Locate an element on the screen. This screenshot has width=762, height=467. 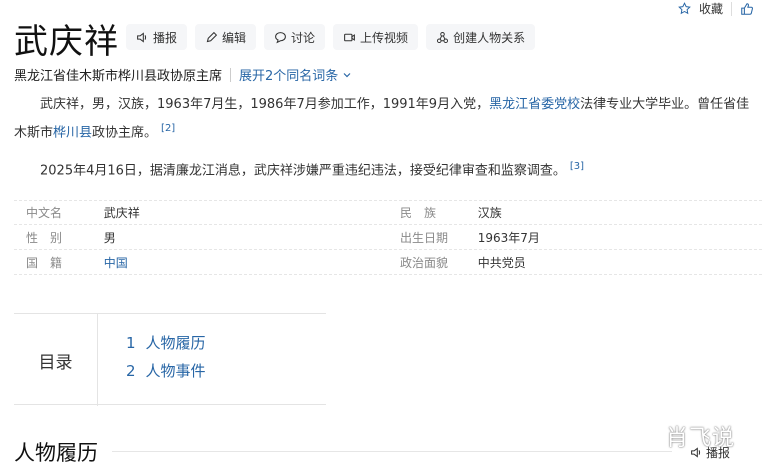
subtitle-divider is located at coordinates (231, 74).